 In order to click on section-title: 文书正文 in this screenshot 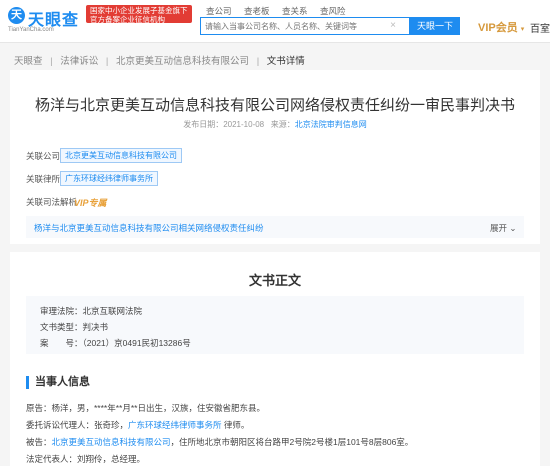, I will do `click(274, 280)`.